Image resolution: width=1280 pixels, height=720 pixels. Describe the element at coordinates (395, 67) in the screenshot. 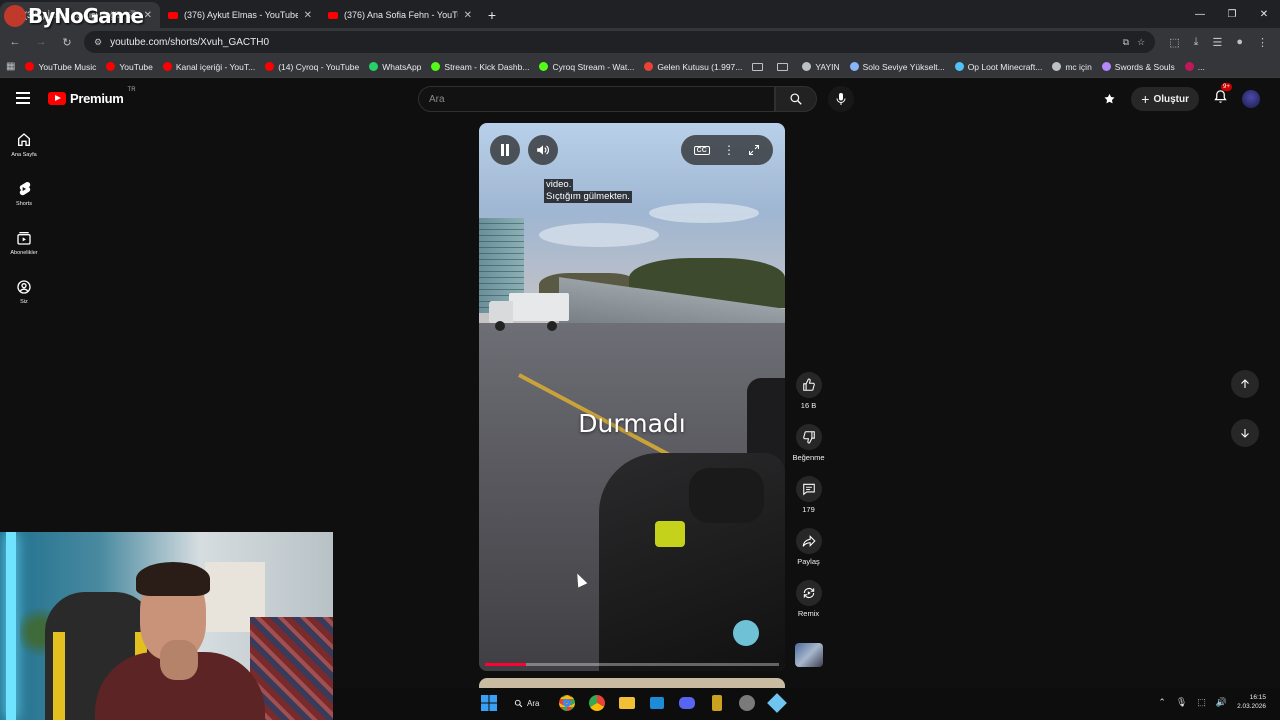

I see `bookmark-item: WhatsApp` at that location.